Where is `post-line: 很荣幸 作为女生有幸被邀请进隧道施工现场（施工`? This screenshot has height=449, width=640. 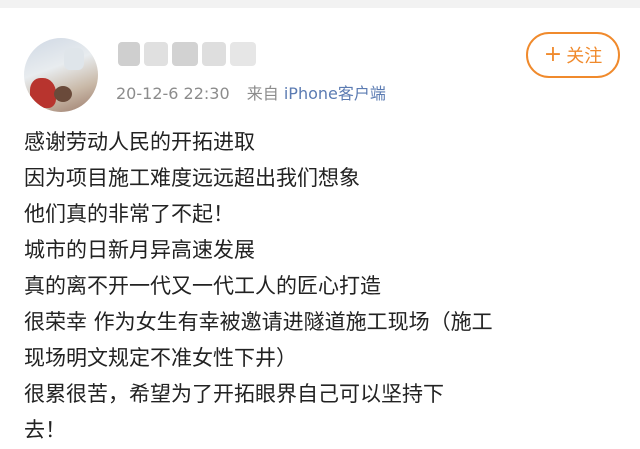 post-line: 很荣幸 作为女生有幸被邀请进隧道施工现场（施工 is located at coordinates (258, 322).